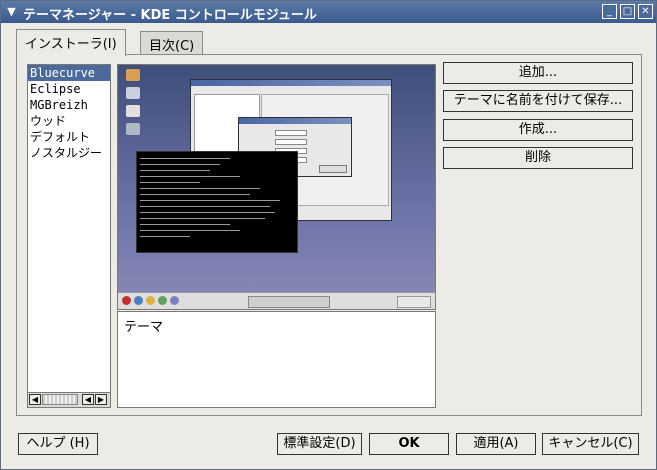  Describe the element at coordinates (333, 169) in the screenshot. I see `preview-ok-button` at that location.